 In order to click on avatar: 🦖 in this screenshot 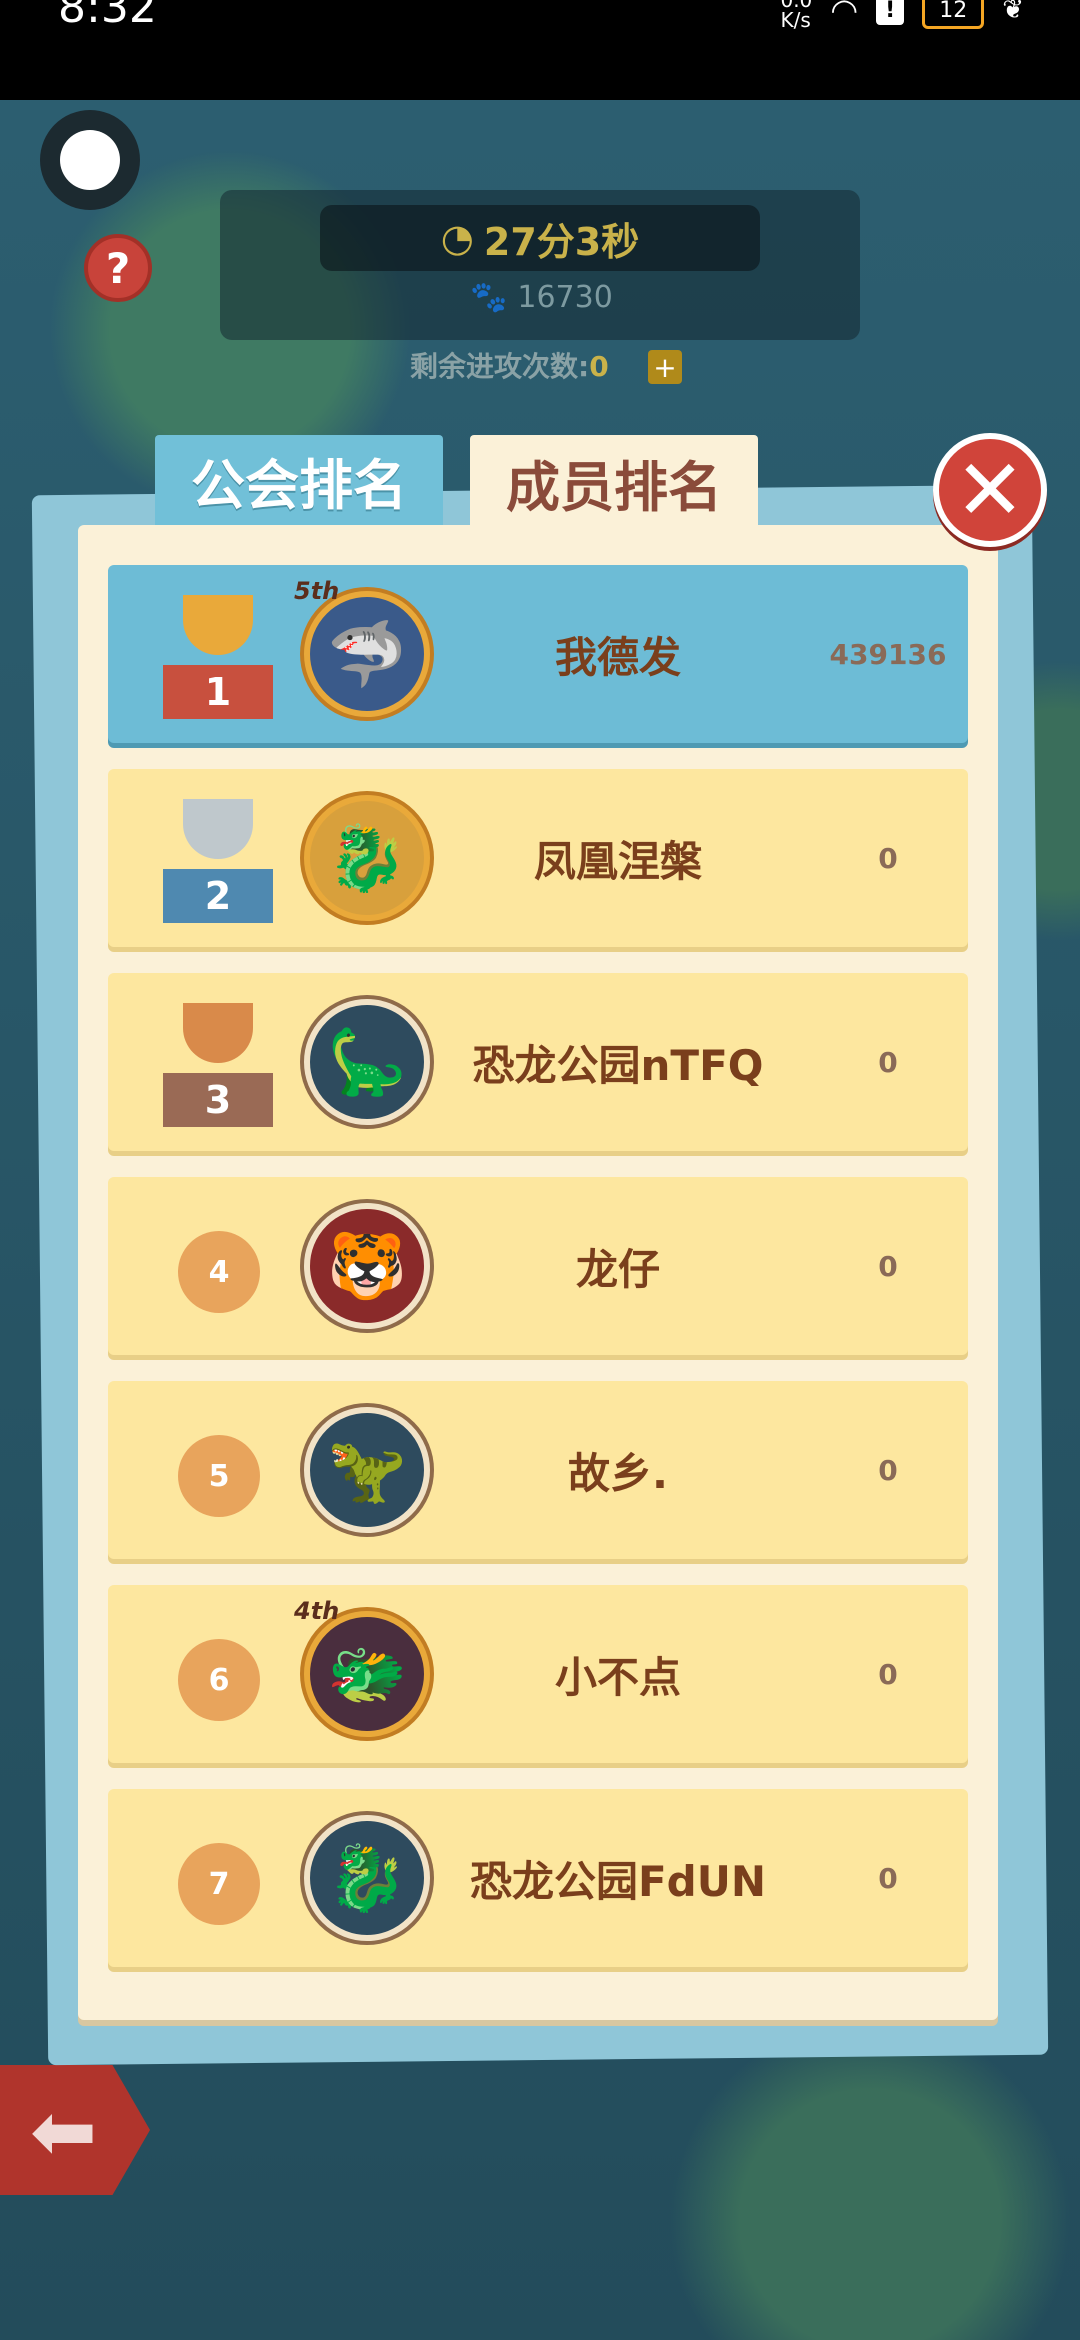, I will do `click(367, 1470)`.